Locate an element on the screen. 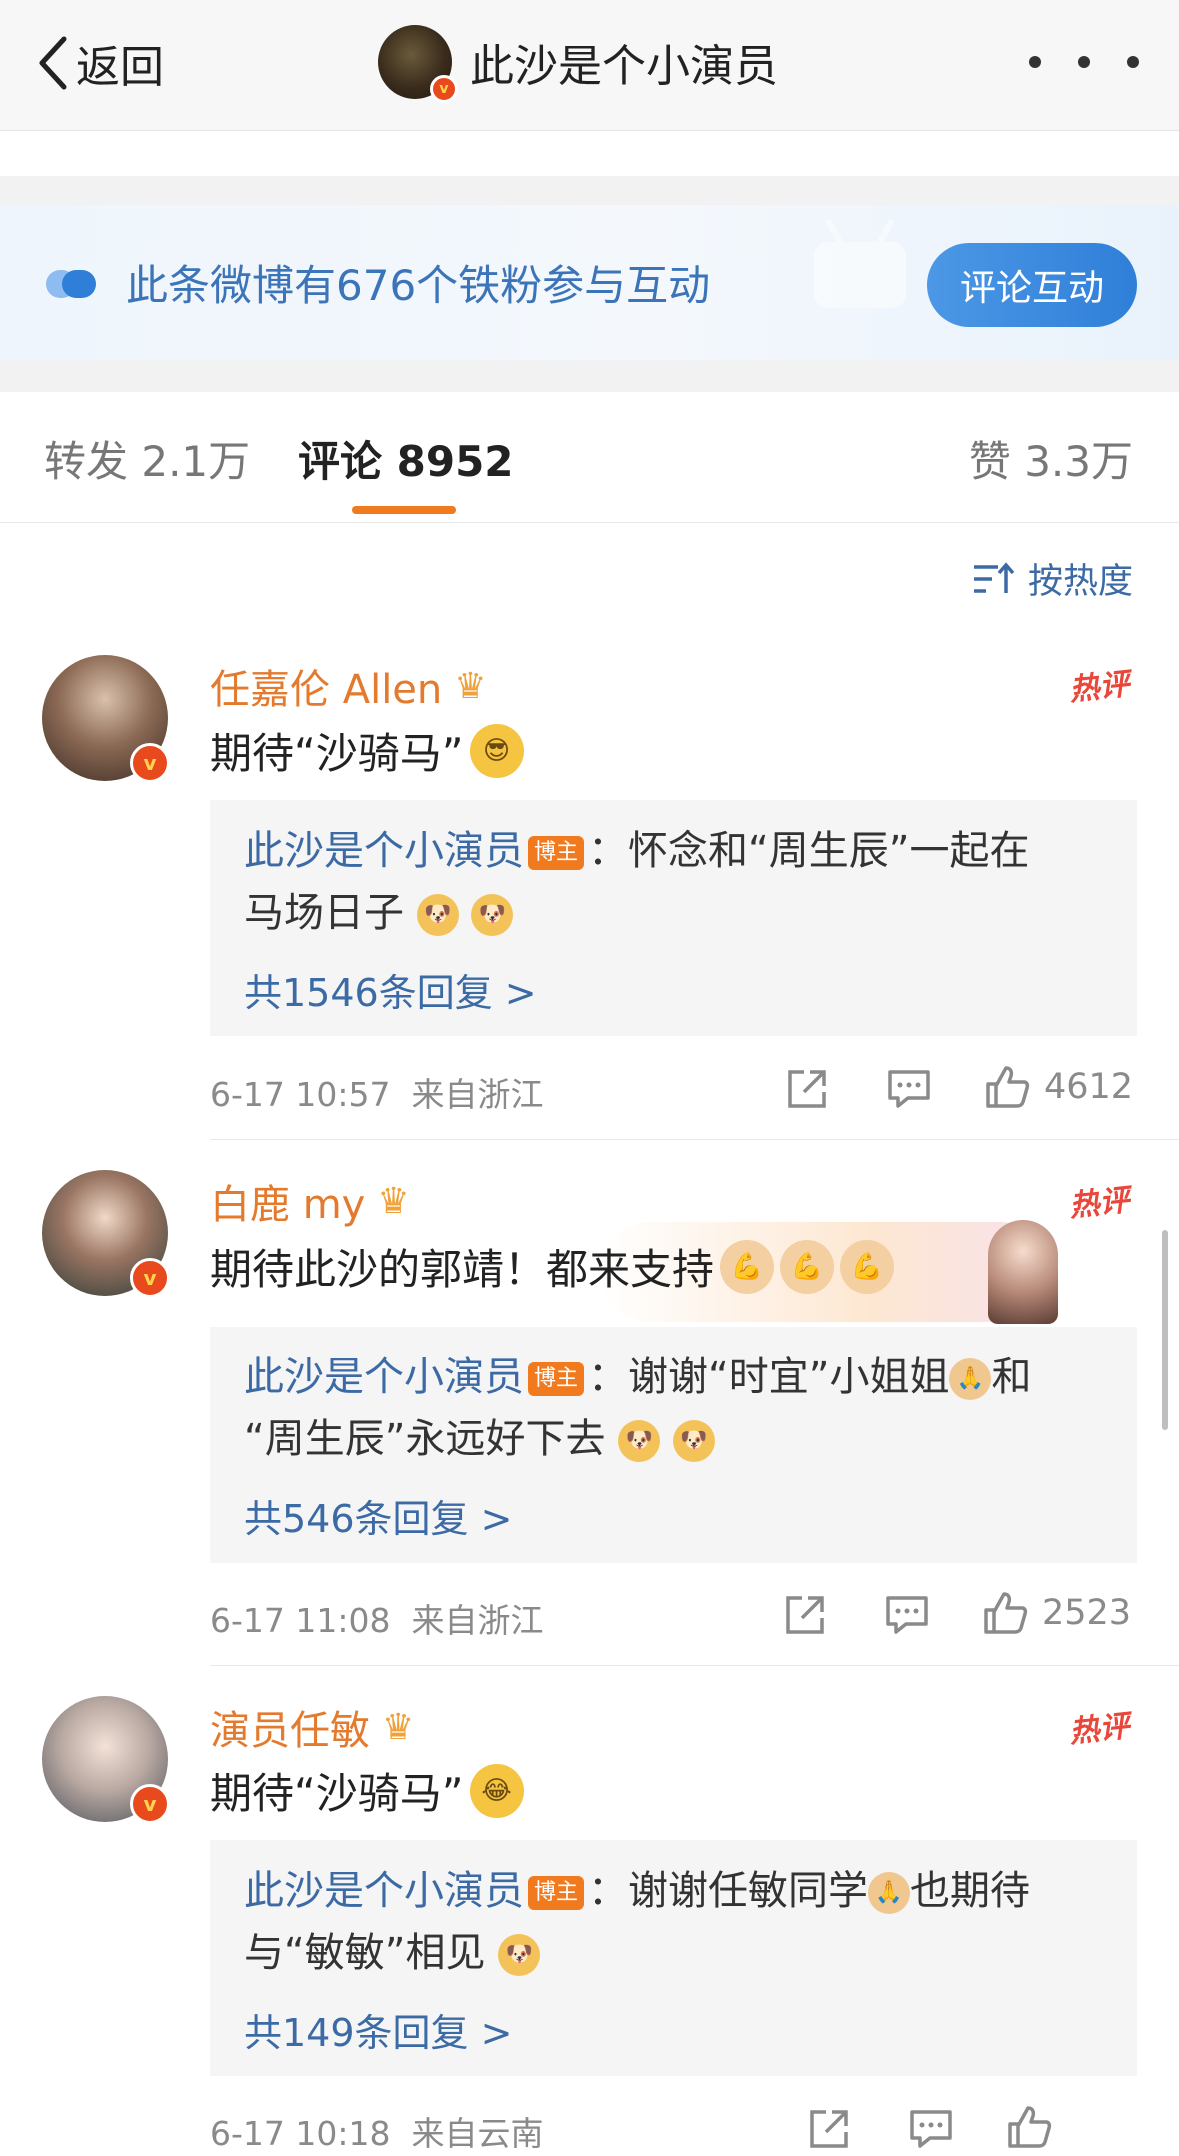  more-menu-button is located at coordinates (1084, 62).